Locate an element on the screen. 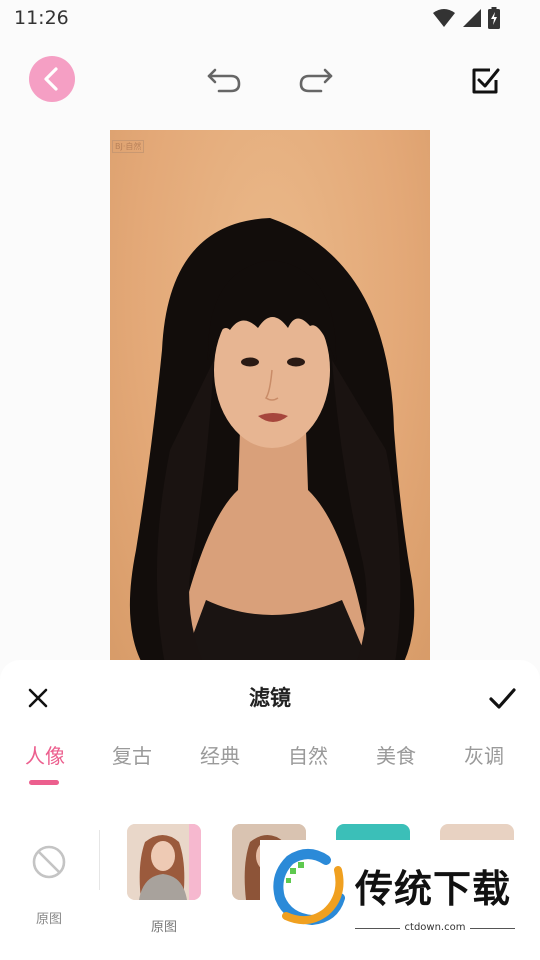  no-filter-button is located at coordinates (49, 862).